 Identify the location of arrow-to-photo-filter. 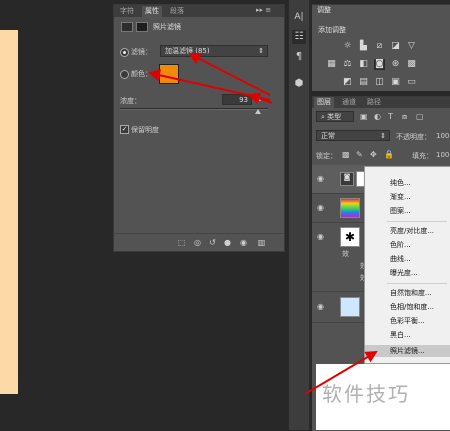
(341, 372).